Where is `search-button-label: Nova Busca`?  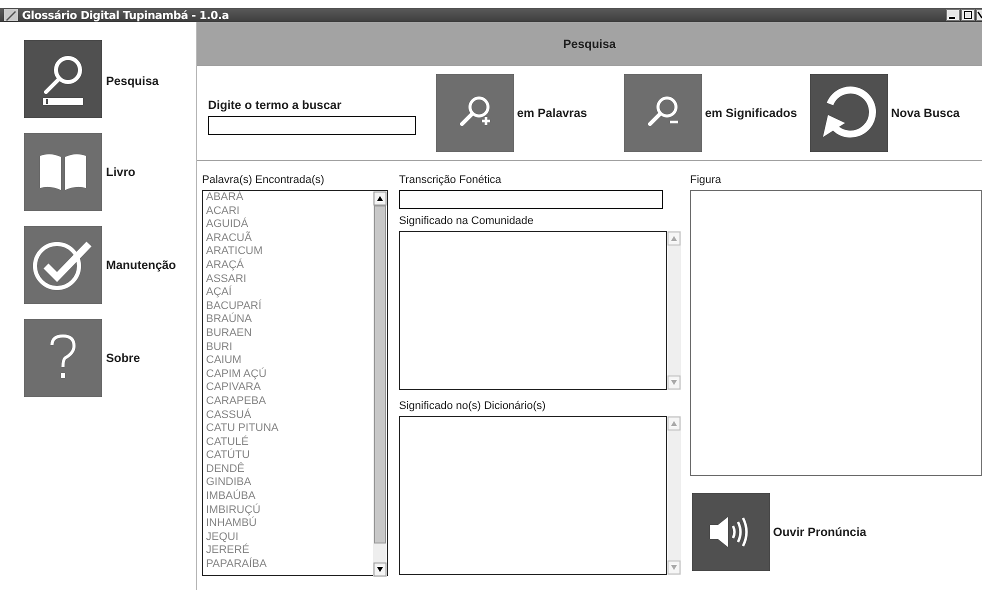 search-button-label: Nova Busca is located at coordinates (925, 113).